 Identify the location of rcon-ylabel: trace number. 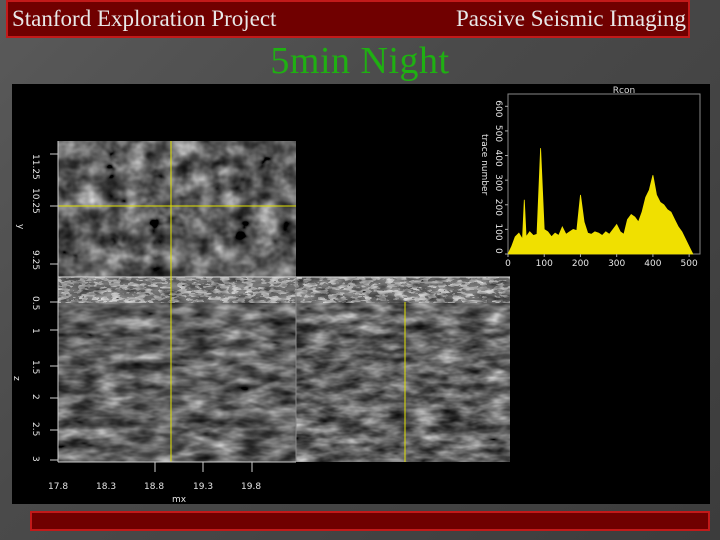
(484, 165).